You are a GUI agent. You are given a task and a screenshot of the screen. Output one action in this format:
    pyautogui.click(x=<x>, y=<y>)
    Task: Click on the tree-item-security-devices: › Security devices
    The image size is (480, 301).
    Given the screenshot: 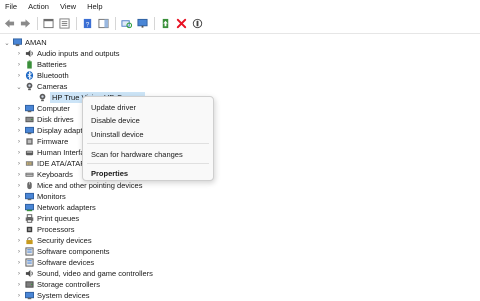 What is the action you would take?
    pyautogui.click(x=53, y=240)
    